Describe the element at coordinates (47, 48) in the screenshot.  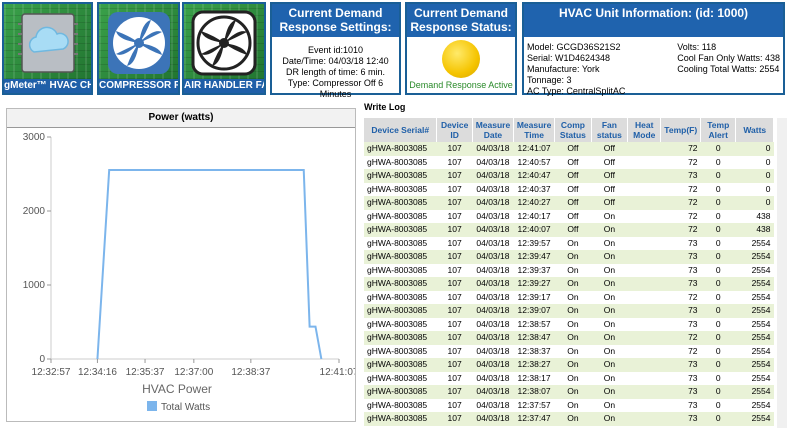
I see `tile-gmeter-chip: gMeter™ HVAC CHIP` at that location.